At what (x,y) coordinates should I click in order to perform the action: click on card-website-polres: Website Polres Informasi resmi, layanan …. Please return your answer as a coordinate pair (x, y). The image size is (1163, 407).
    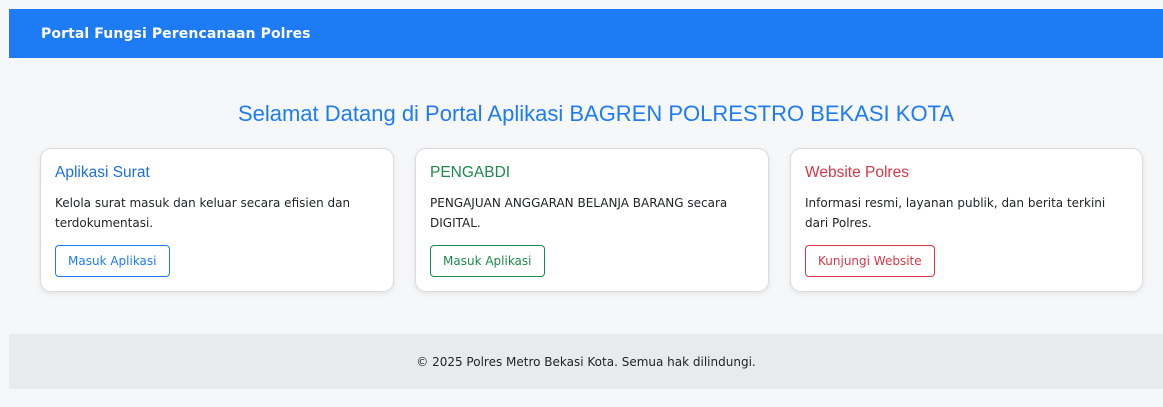
    Looking at the image, I should click on (966, 220).